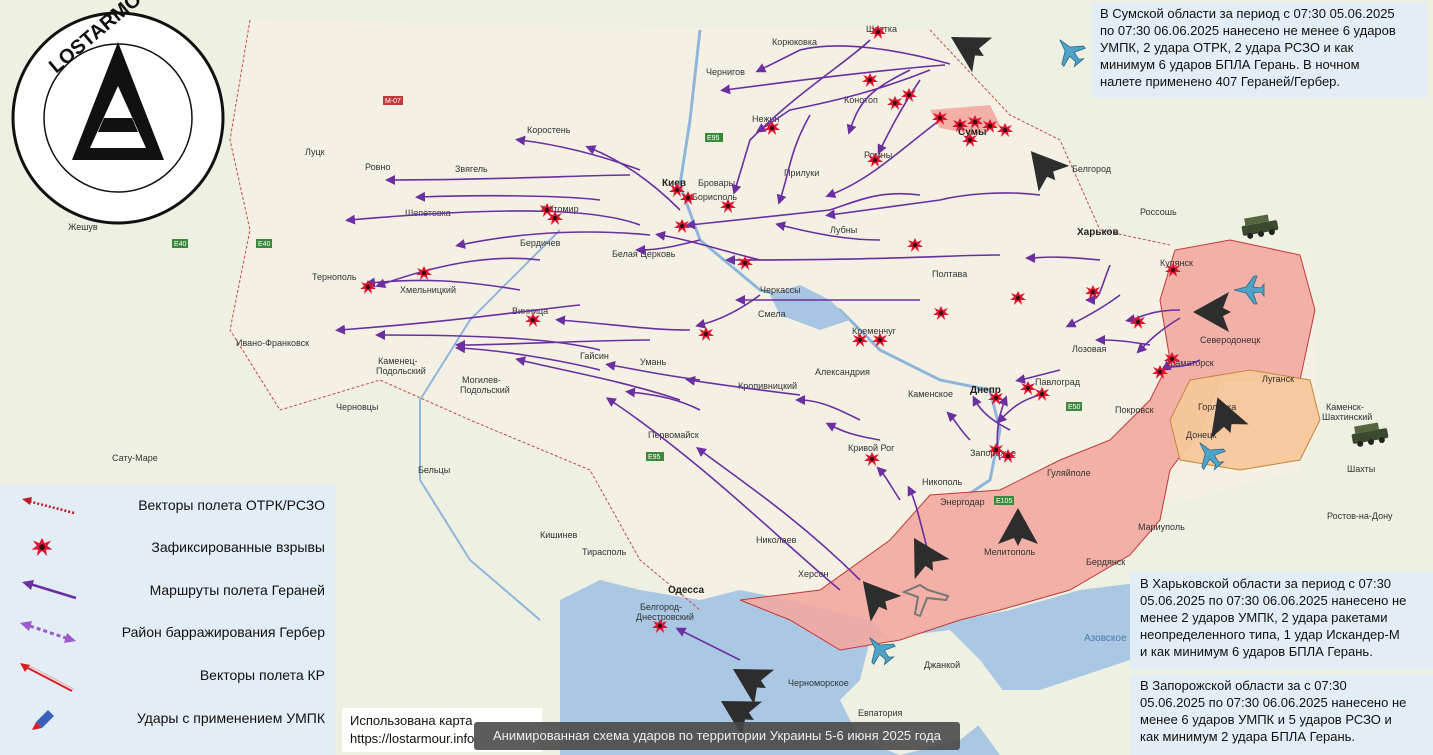  Describe the element at coordinates (813, 574) in the screenshot. I see `svg-text: Херсон` at that location.